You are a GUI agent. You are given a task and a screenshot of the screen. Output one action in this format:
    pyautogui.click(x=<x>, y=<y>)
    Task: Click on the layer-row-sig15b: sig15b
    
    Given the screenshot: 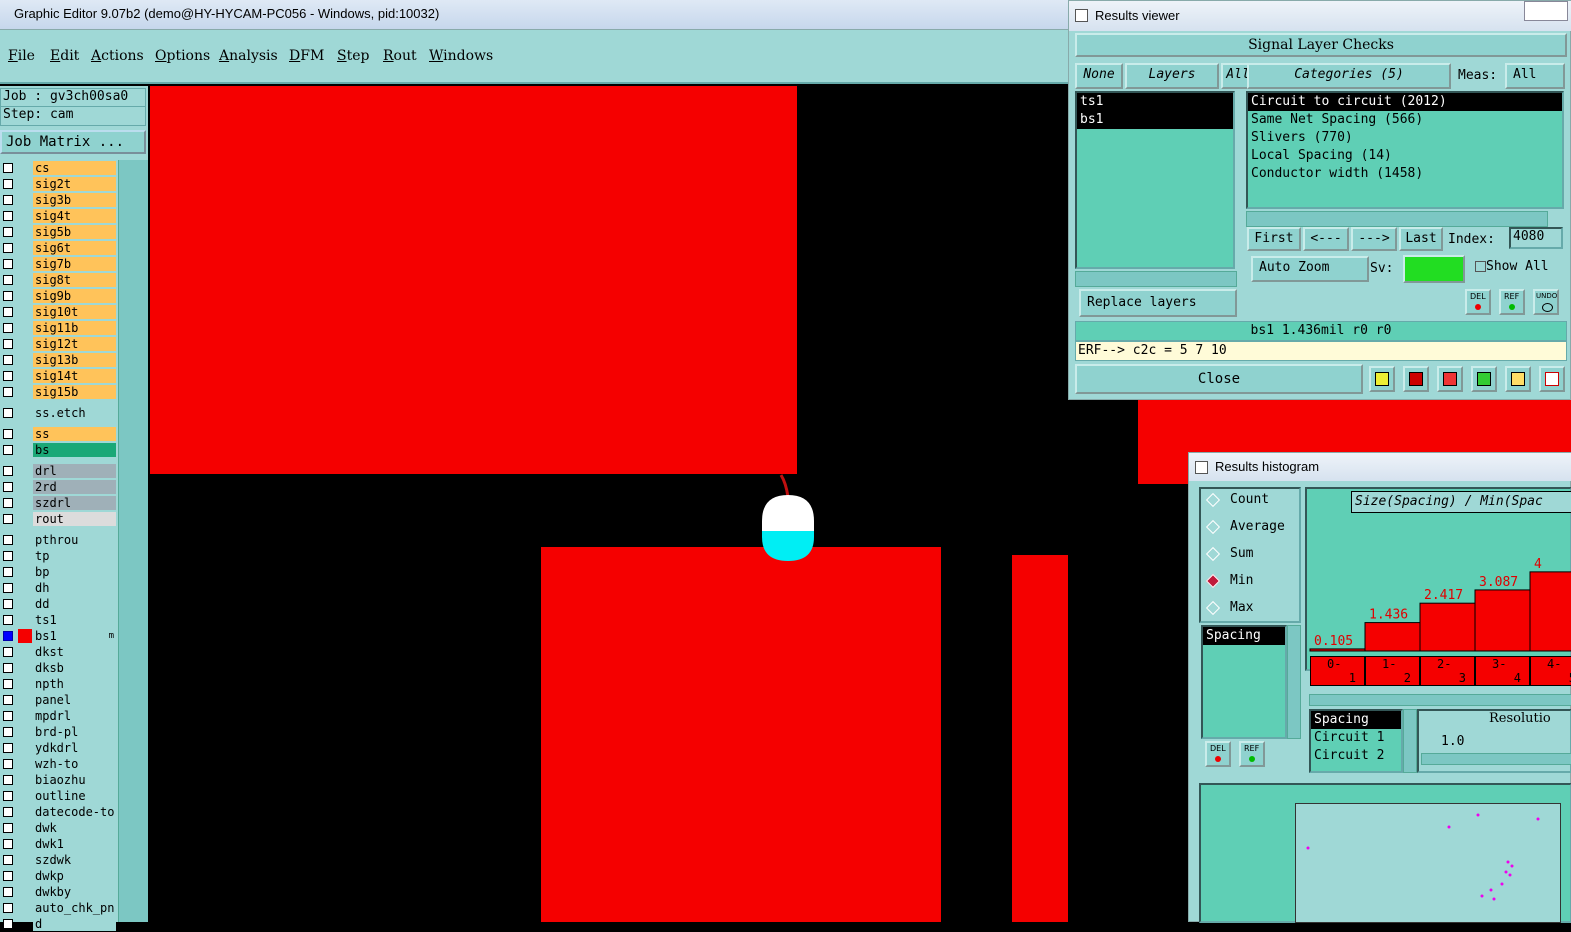 What is the action you would take?
    pyautogui.click(x=59, y=392)
    